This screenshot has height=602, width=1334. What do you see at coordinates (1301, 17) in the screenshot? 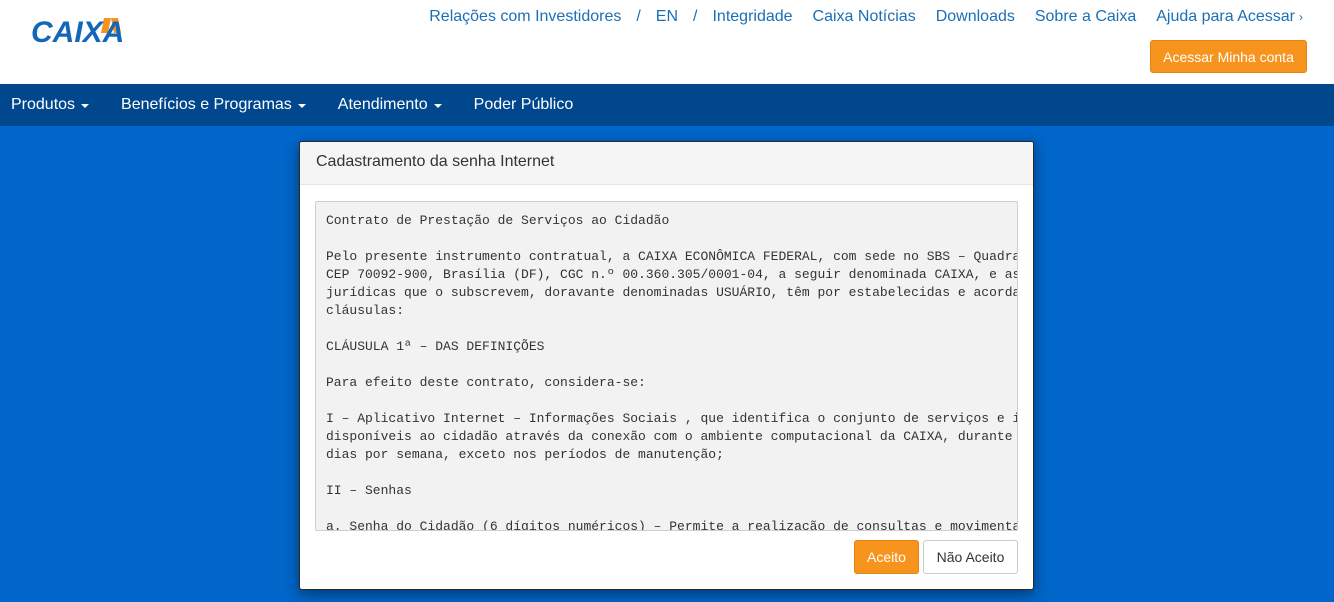
I see `chevron-right-icon: ›` at bounding box center [1301, 17].